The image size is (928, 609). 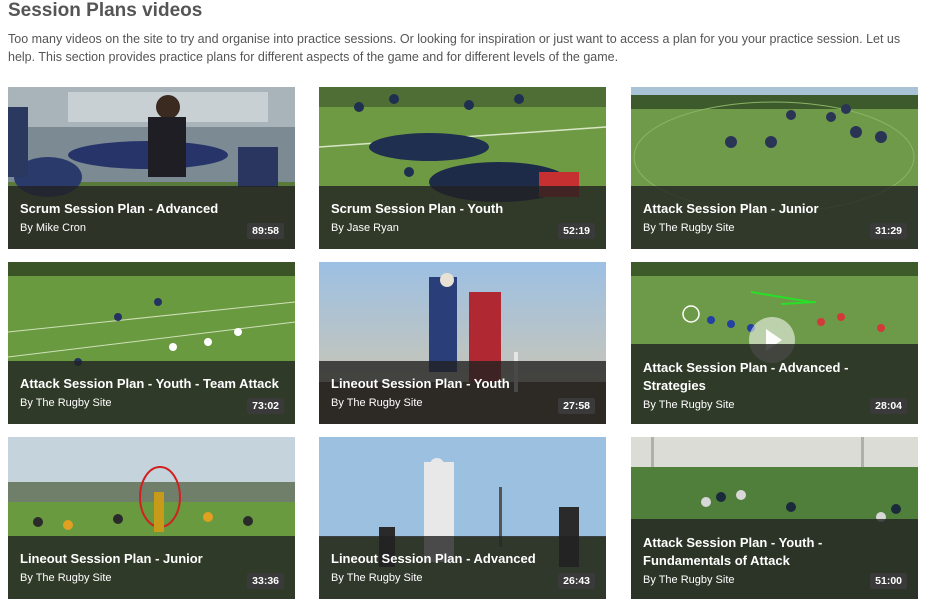 What do you see at coordinates (365, 228) in the screenshot?
I see `video-author: By Jase Ryan` at bounding box center [365, 228].